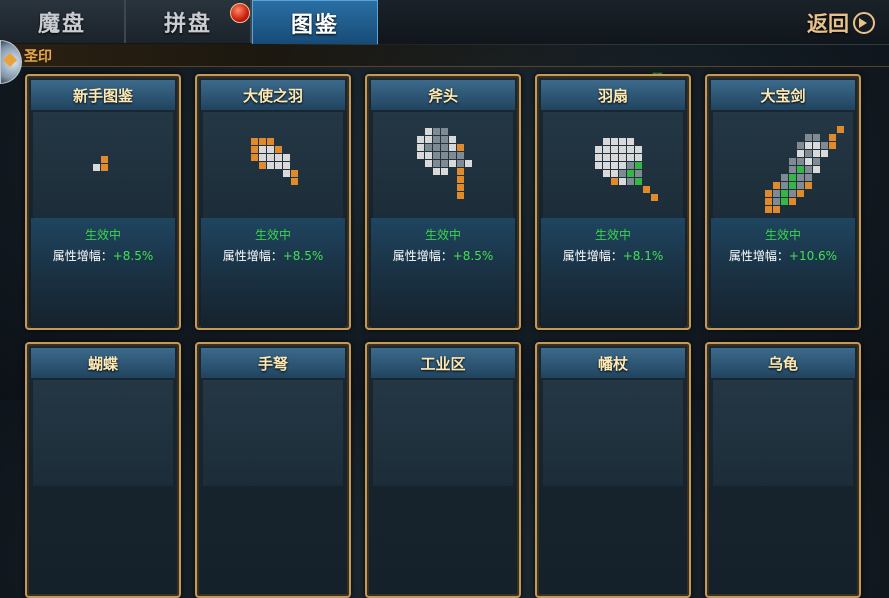  I want to click on card-title: 新手图鉴, so click(103, 95).